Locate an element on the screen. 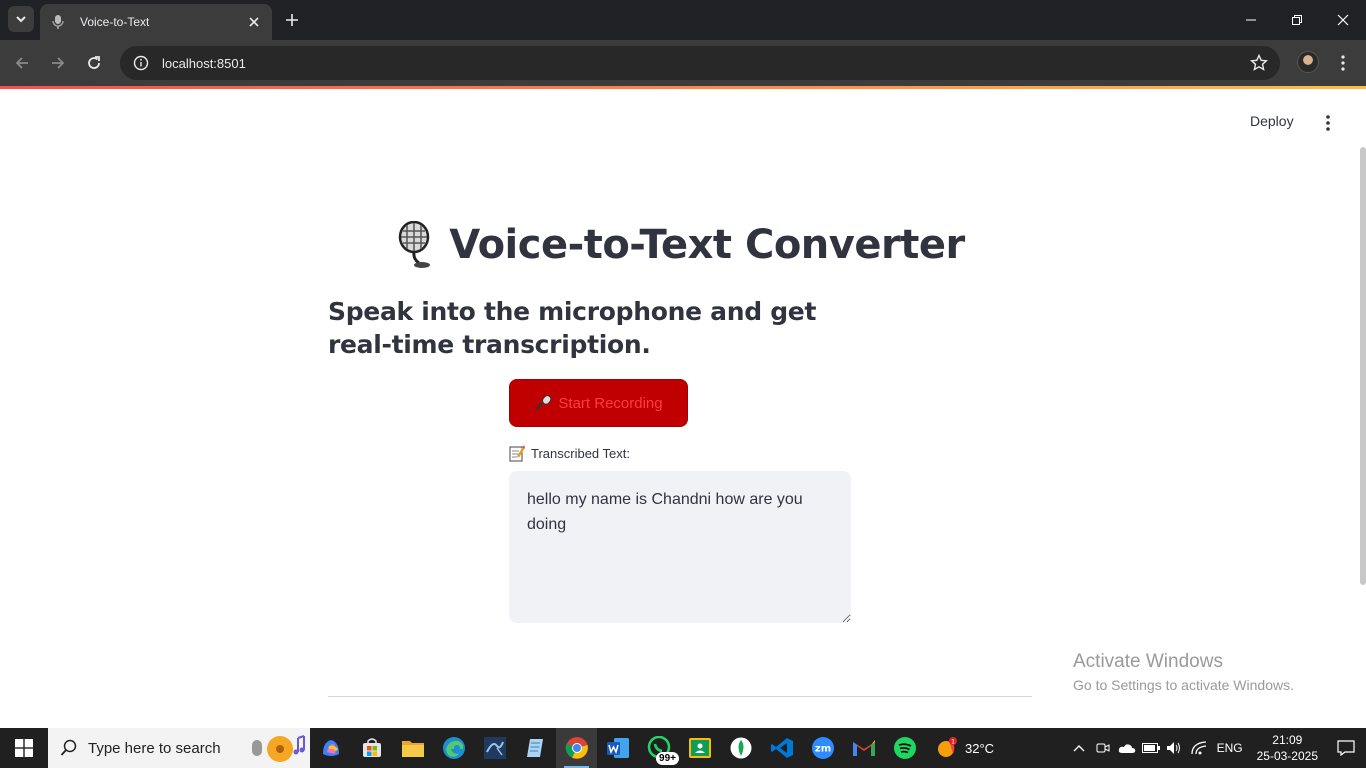 The image size is (1366, 768). wifi-icon is located at coordinates (1199, 748).